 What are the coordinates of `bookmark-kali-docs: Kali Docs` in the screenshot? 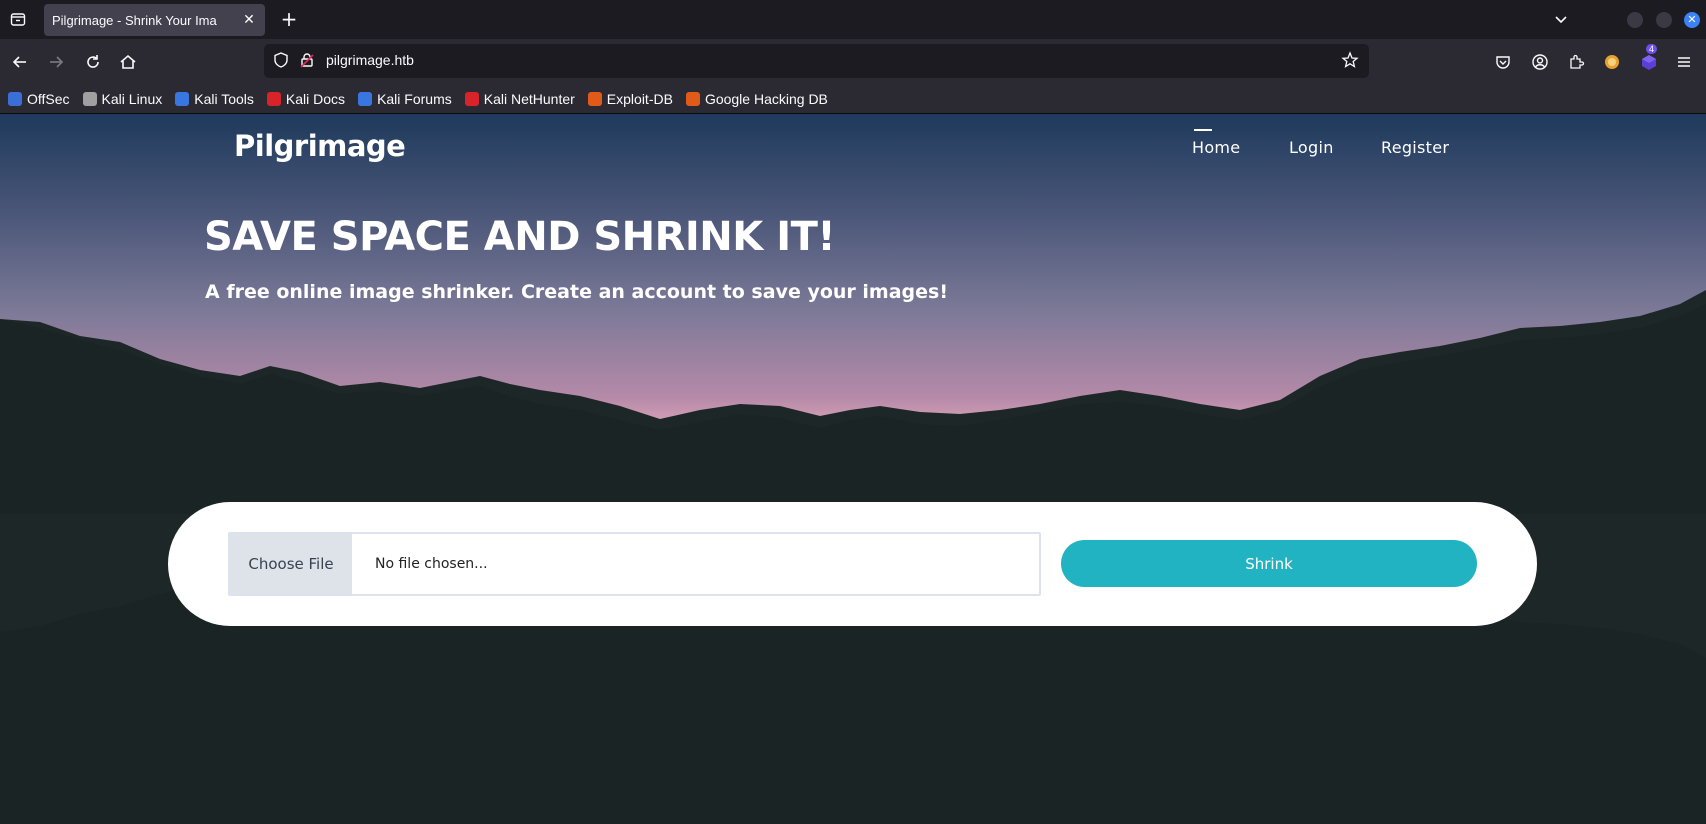 It's located at (306, 99).